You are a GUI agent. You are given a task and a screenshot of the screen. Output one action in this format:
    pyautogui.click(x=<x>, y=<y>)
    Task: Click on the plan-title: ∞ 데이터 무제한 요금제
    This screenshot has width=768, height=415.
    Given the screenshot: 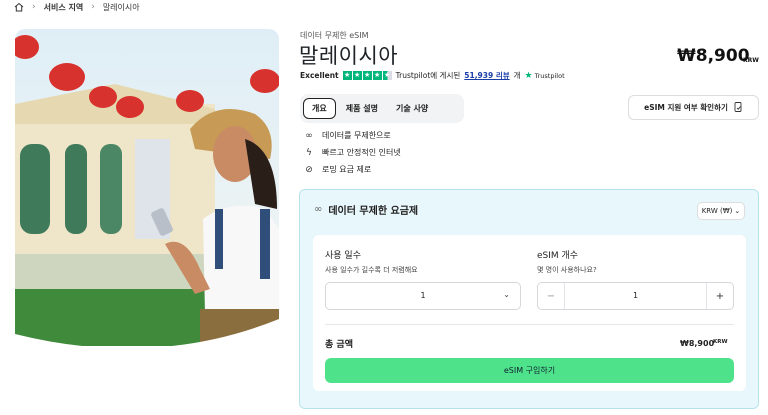 What is the action you would take?
    pyautogui.click(x=366, y=209)
    